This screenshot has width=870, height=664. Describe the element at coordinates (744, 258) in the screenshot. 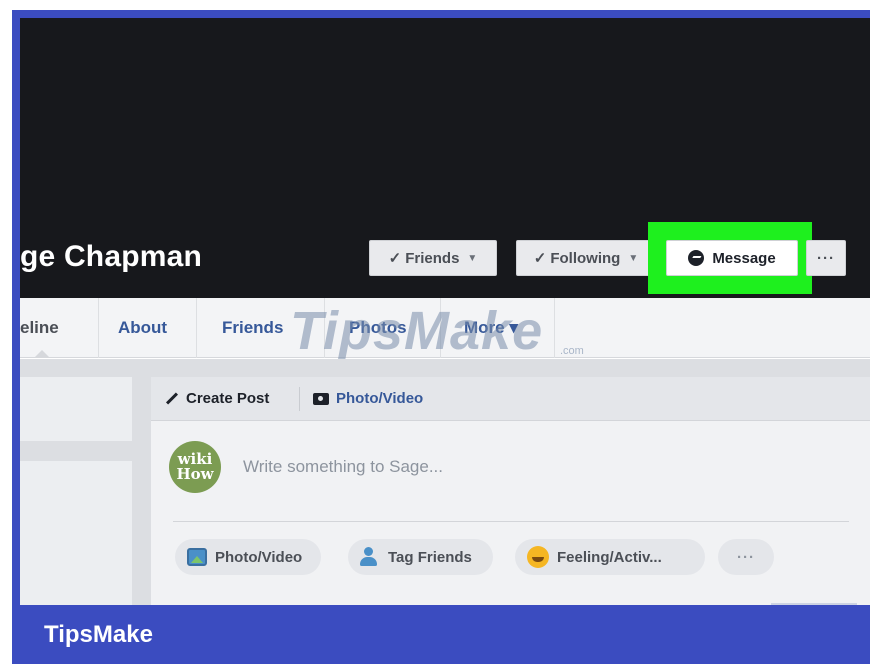

I see `message-button-label: Message` at that location.